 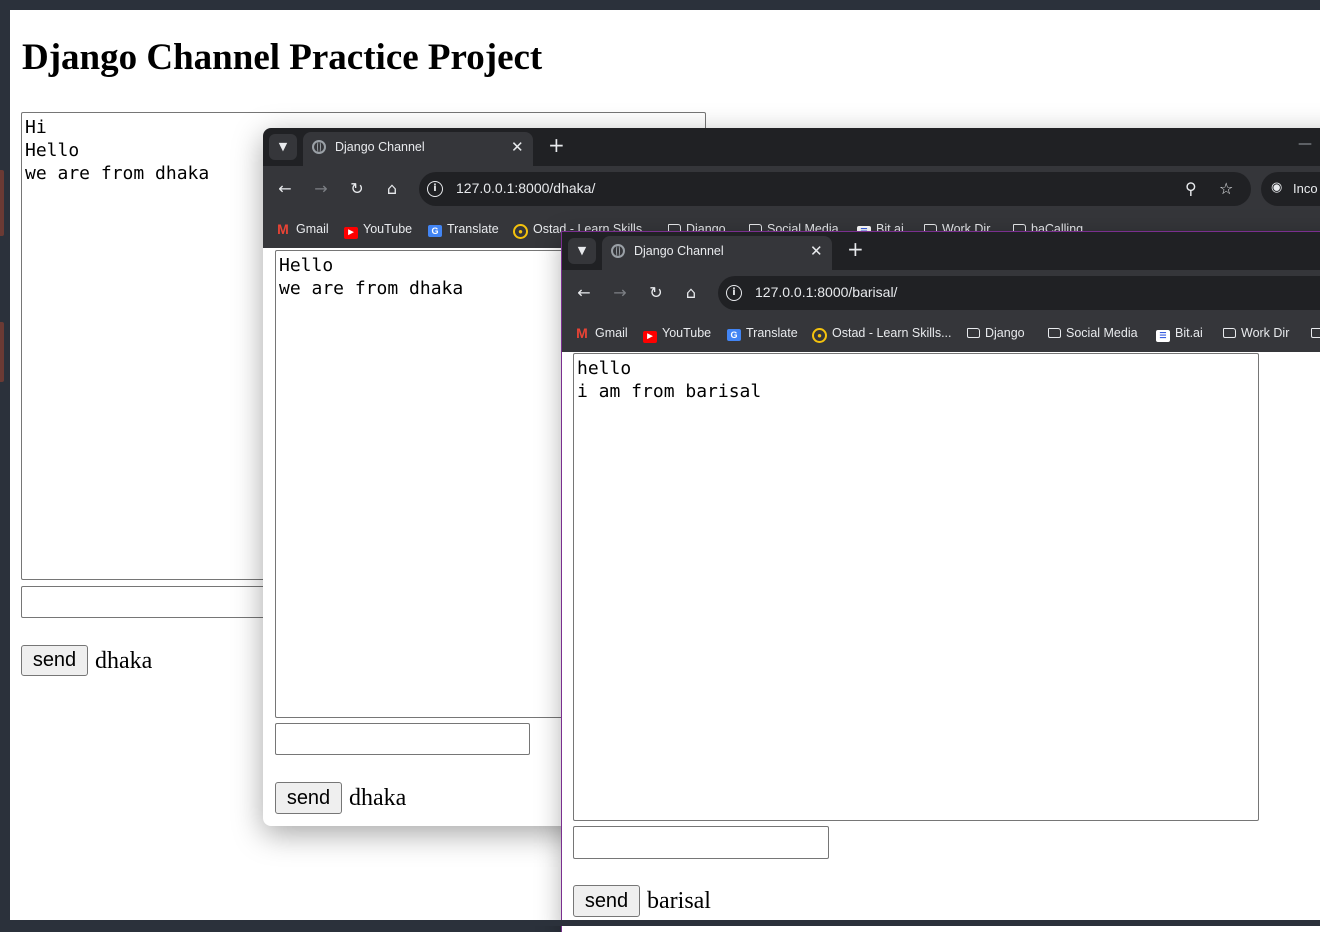 I want to click on chat-line: i am from barisal, so click(x=669, y=391).